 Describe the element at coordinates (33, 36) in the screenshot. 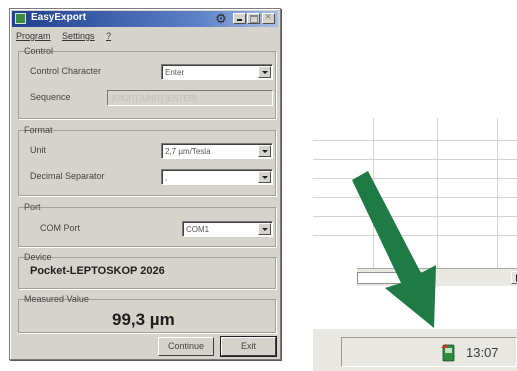

I see `menu-program: Program` at that location.